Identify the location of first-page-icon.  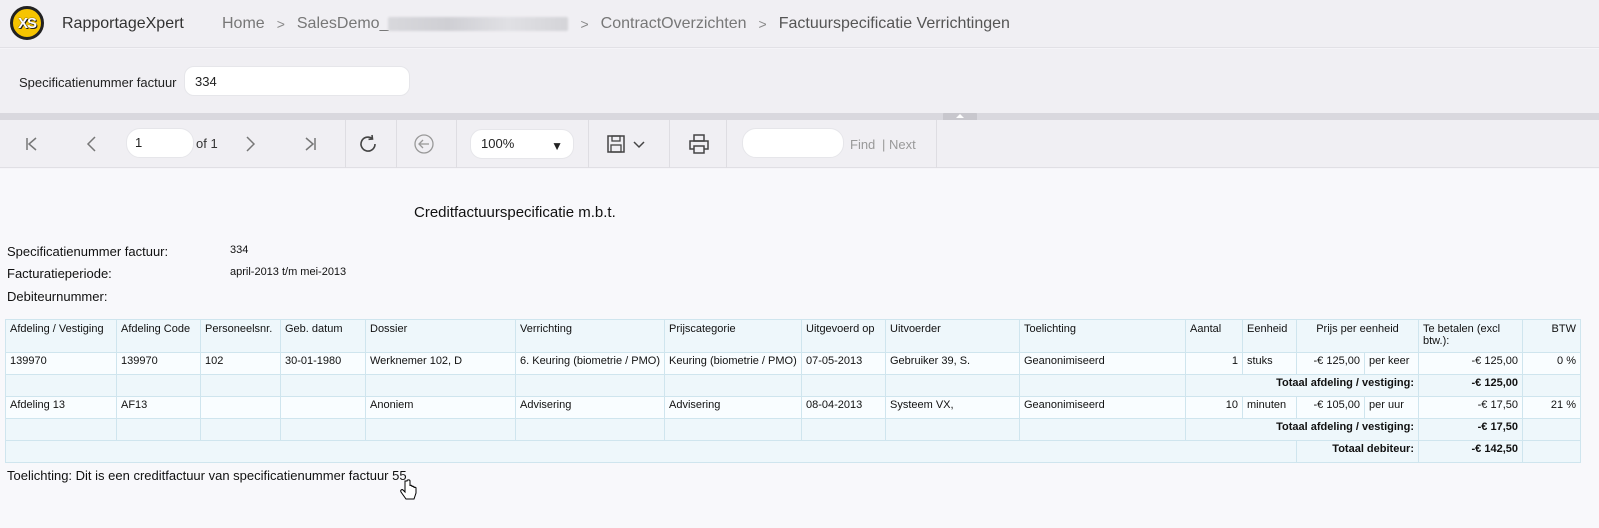
(31, 144).